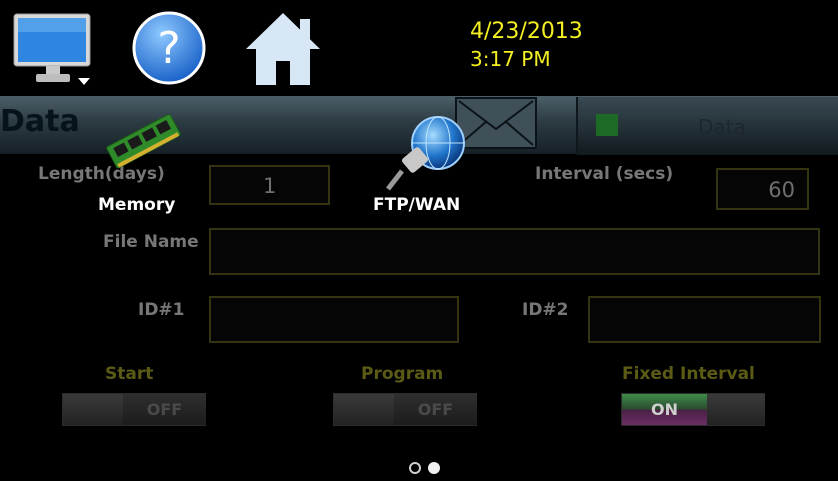 Image resolution: width=838 pixels, height=481 pixels. What do you see at coordinates (781, 190) in the screenshot?
I see `interval-value: 60` at bounding box center [781, 190].